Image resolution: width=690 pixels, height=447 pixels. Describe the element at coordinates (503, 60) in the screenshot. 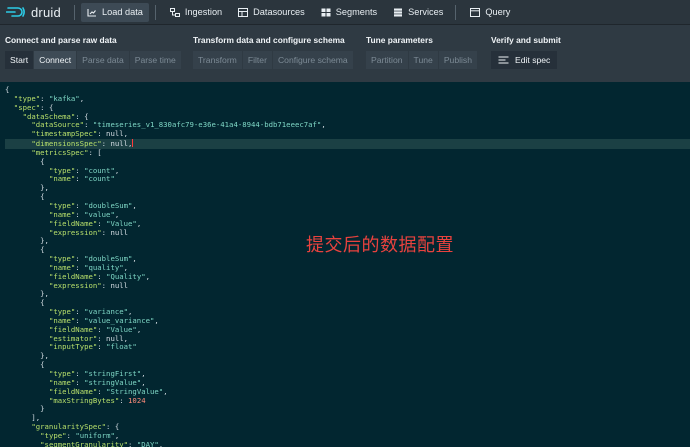

I see `edit-spec-icon` at that location.